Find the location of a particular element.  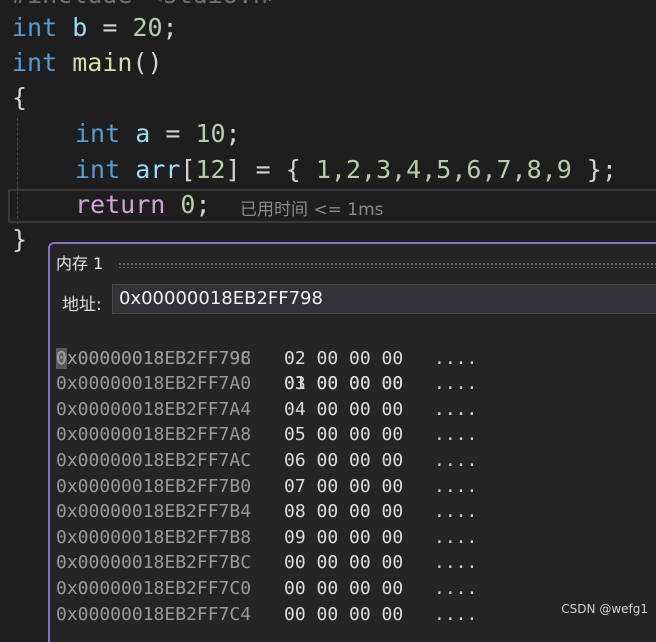

identifier: a is located at coordinates (143, 133).